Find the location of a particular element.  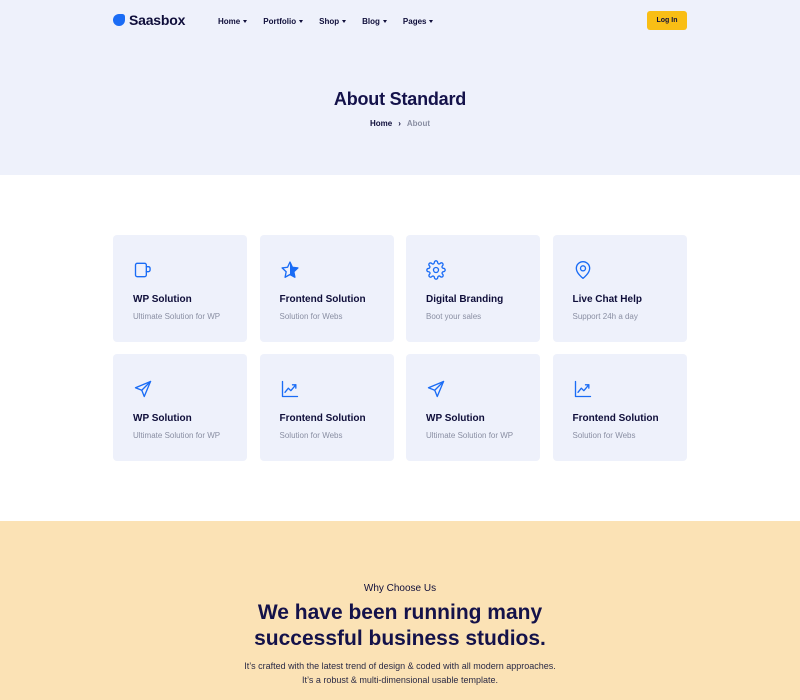

breadcrumb-home-link: Home is located at coordinates (381, 123).